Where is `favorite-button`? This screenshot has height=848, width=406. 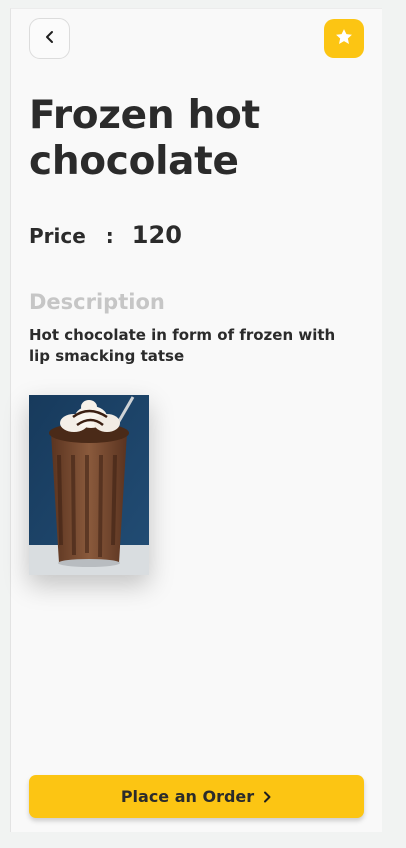 favorite-button is located at coordinates (344, 38).